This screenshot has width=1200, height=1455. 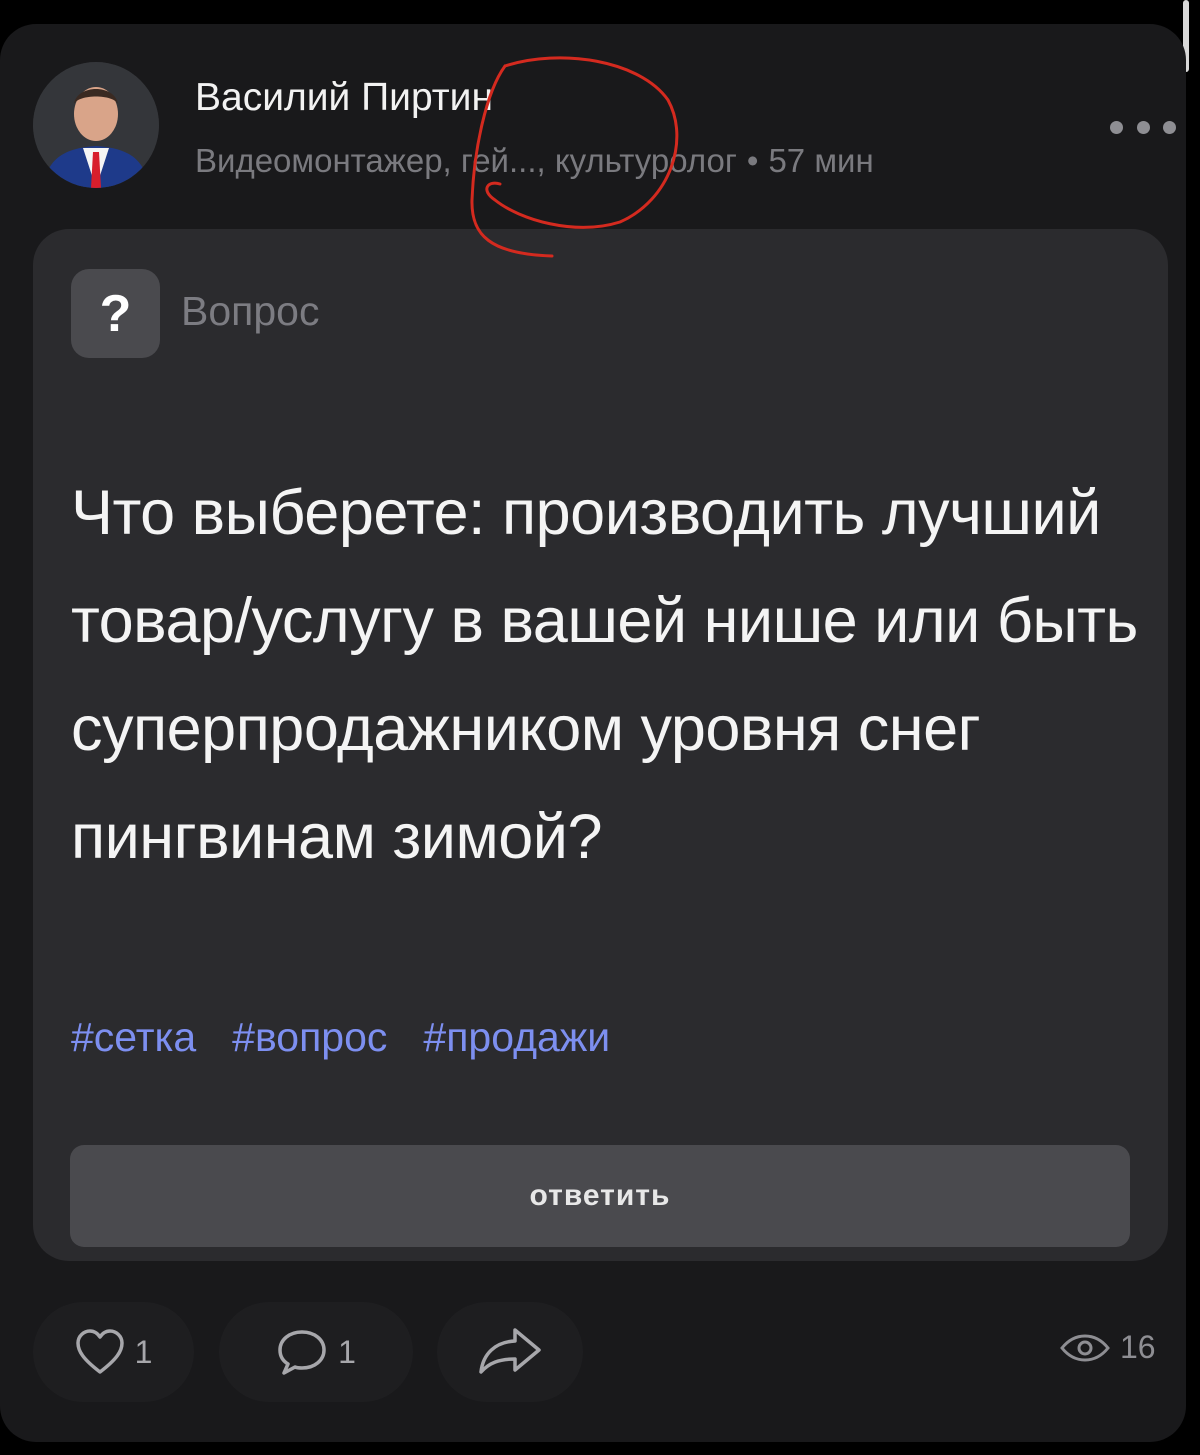 I want to click on like-button: 1, so click(x=113, y=1352).